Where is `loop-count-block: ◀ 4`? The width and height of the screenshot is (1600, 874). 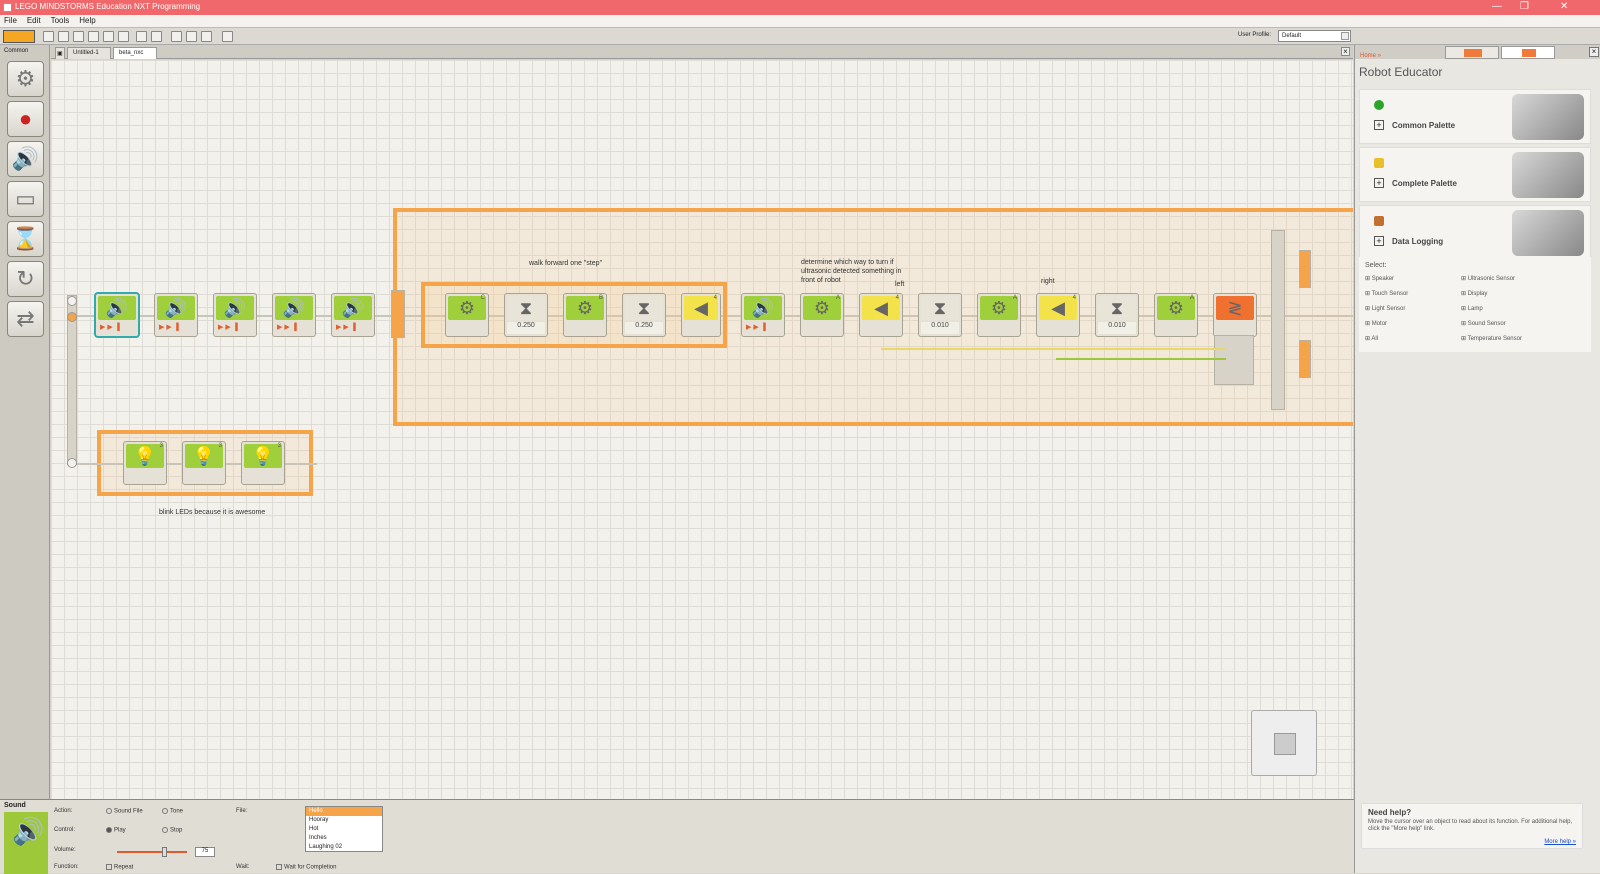 loop-count-block: ◀ 4 is located at coordinates (701, 315).